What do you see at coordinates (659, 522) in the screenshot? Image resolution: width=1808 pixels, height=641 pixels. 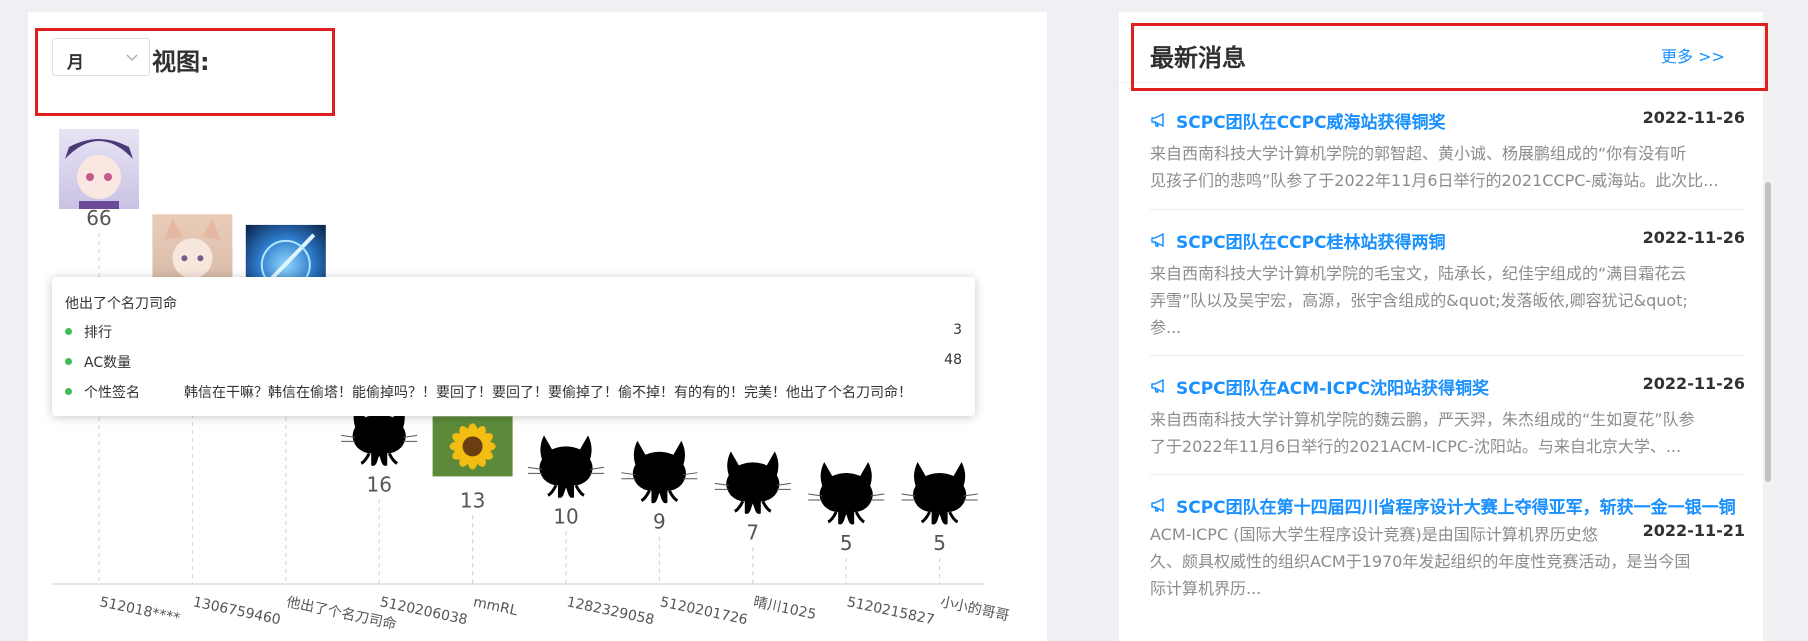 I see `bar-value-label: 9` at bounding box center [659, 522].